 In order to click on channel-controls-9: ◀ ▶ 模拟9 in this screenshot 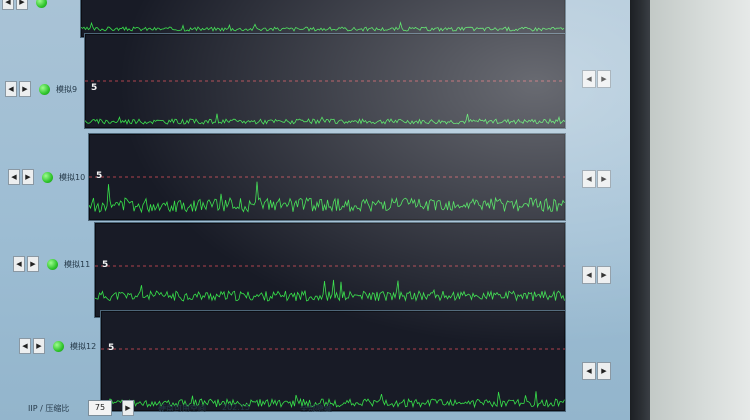, I will do `click(41, 89)`.